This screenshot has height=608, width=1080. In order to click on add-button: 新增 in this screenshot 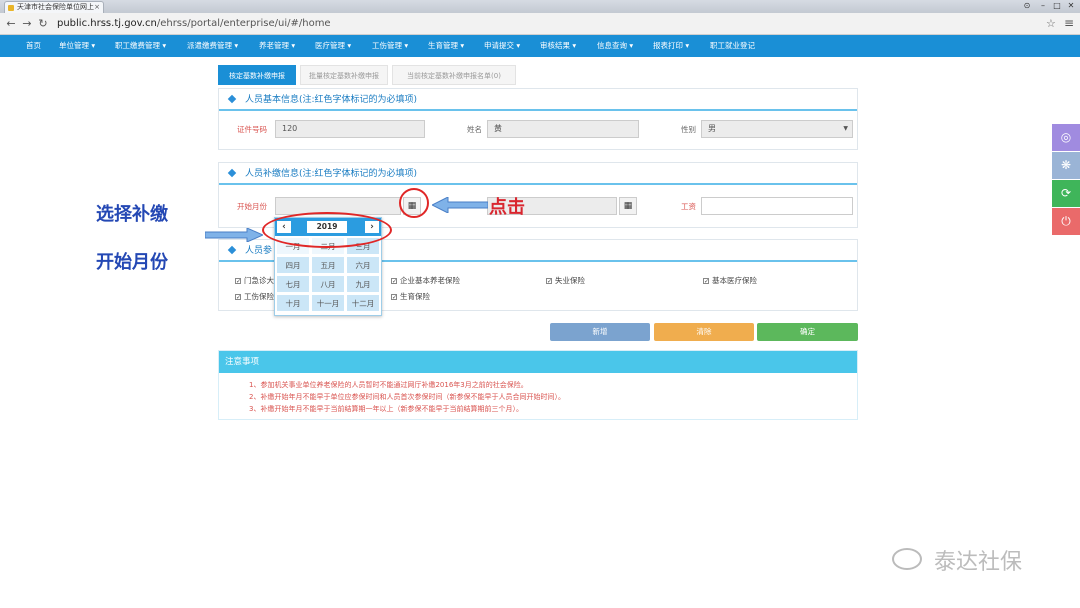, I will do `click(600, 332)`.